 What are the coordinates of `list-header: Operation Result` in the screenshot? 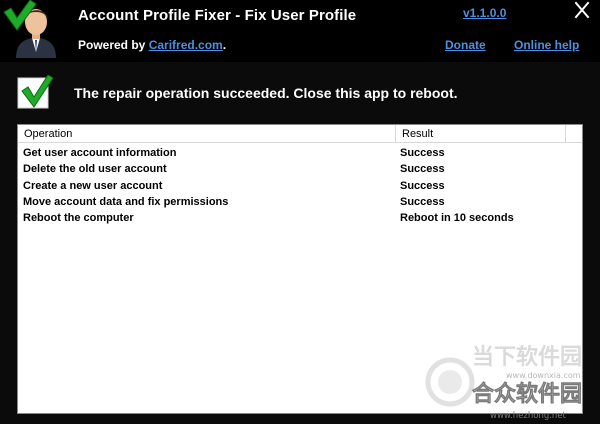 It's located at (300, 134).